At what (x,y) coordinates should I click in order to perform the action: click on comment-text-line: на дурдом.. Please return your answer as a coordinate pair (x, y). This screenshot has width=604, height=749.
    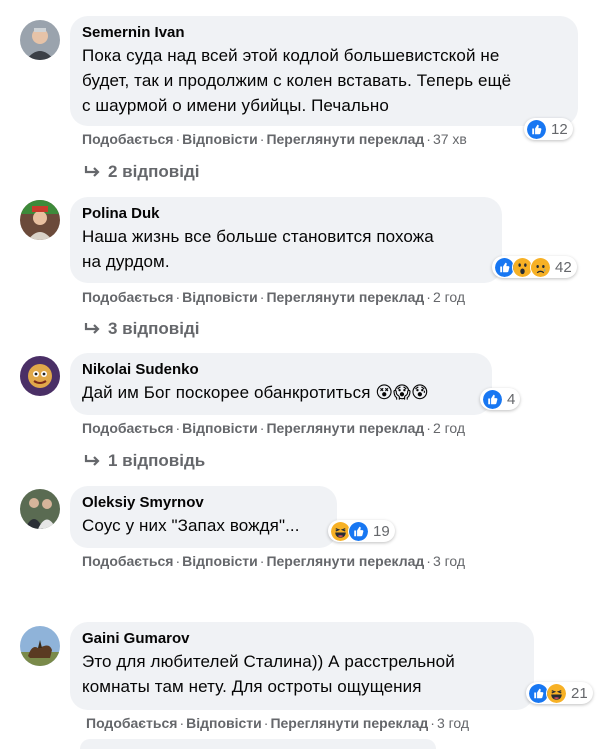
    Looking at the image, I should click on (126, 261).